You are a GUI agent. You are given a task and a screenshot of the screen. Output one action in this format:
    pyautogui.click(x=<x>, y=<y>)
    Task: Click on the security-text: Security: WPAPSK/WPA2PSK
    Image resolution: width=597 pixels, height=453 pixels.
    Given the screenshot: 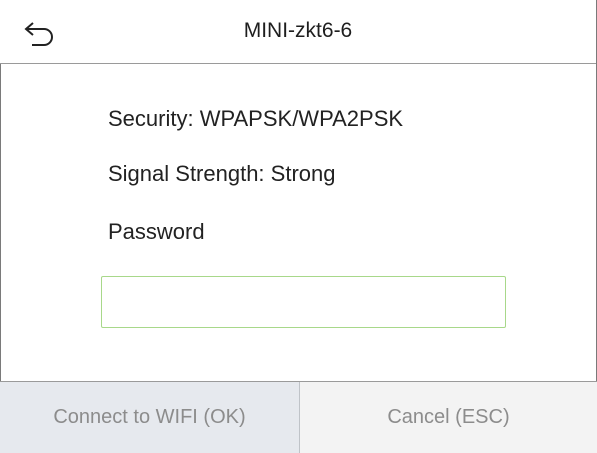 What is the action you would take?
    pyautogui.click(x=256, y=118)
    